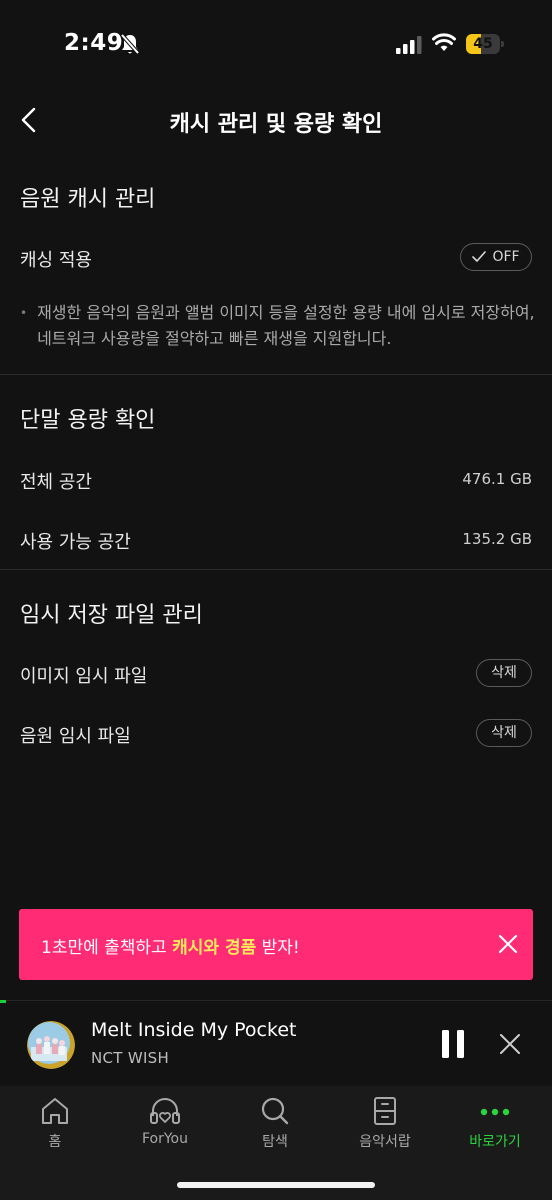 The width and height of the screenshot is (552, 1200). What do you see at coordinates (214, 948) in the screenshot?
I see `promo-text-highlight: 캐시와 경품` at bounding box center [214, 948].